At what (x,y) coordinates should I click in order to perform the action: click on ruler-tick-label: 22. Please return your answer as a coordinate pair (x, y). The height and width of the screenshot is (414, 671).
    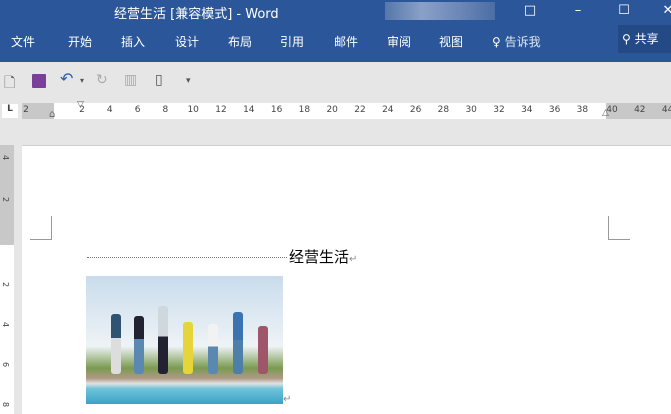
    Looking at the image, I should click on (360, 110).